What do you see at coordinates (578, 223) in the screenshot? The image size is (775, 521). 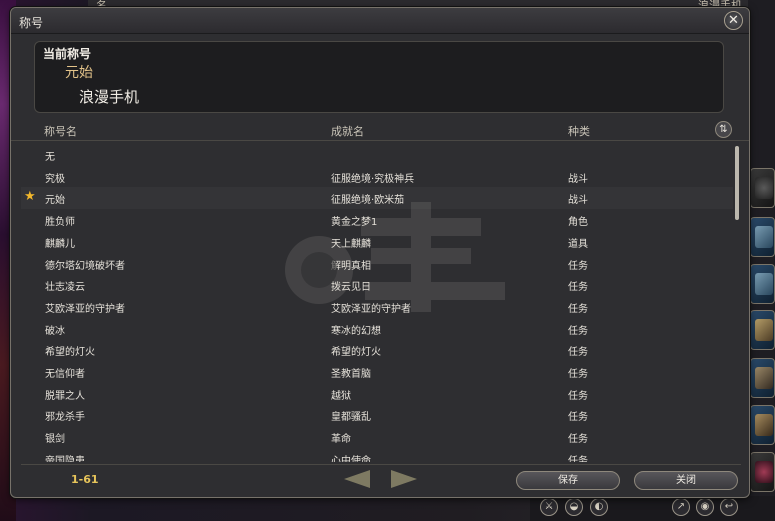 I see `category-cell: 角色` at bounding box center [578, 223].